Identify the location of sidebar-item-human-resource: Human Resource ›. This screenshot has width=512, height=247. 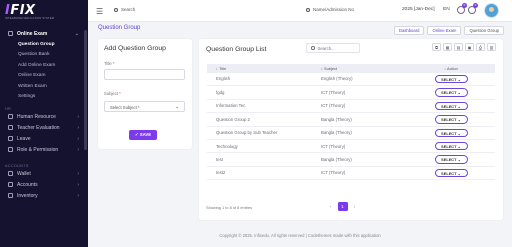
(44, 116).